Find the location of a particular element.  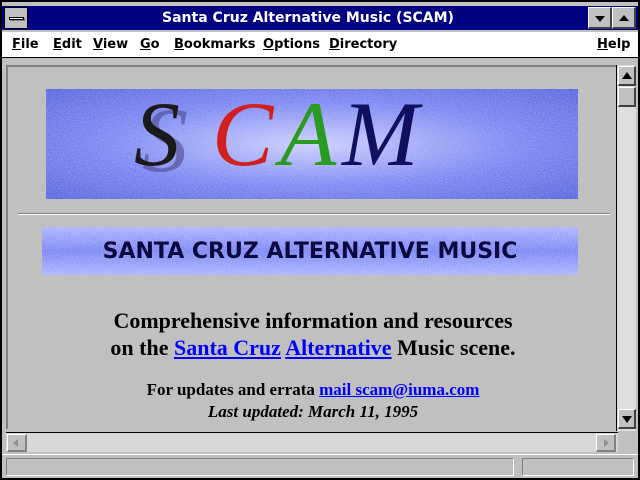

minimize-button is located at coordinates (600, 18).